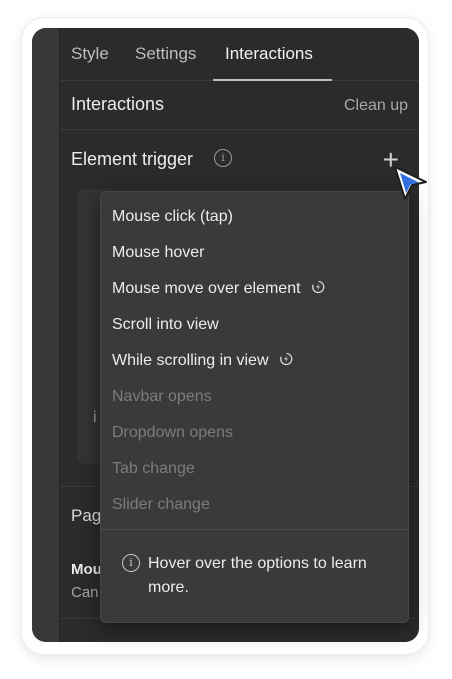 This screenshot has width=452, height=679. I want to click on menu-item-tab-change: Tab change, so click(153, 469).